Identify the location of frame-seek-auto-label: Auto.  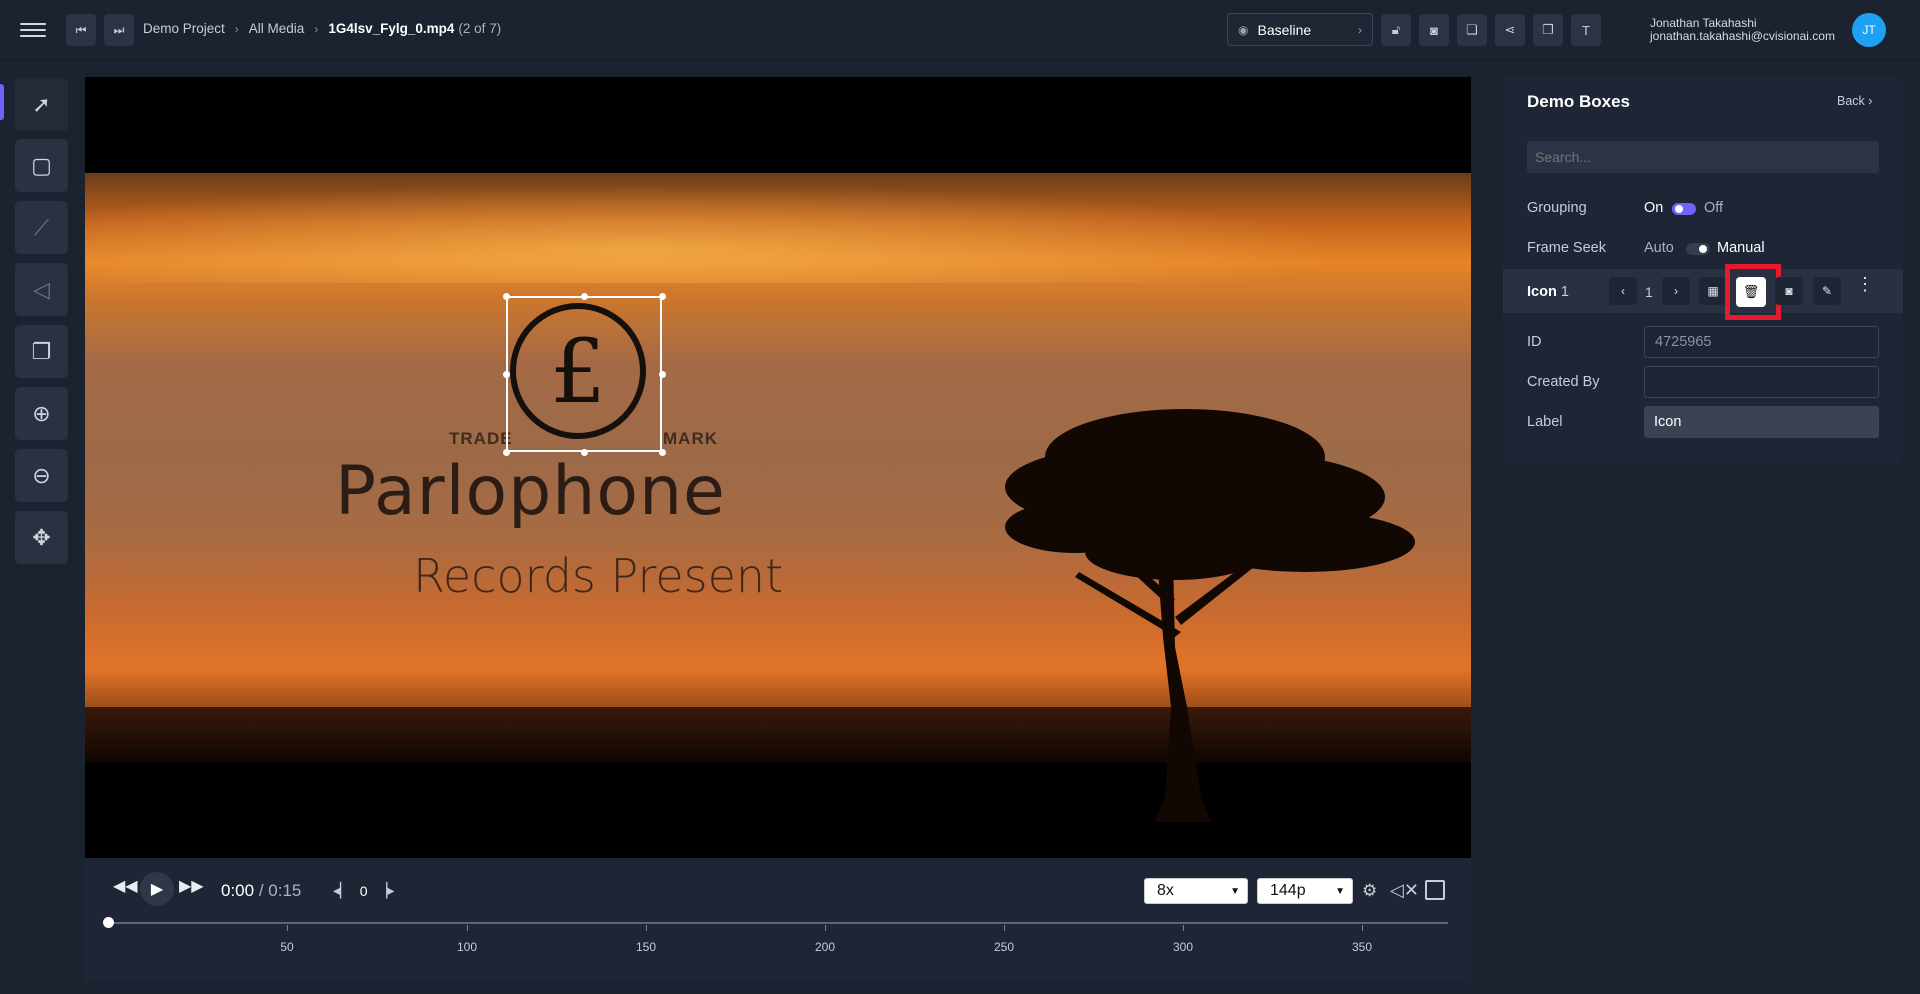
(1659, 248).